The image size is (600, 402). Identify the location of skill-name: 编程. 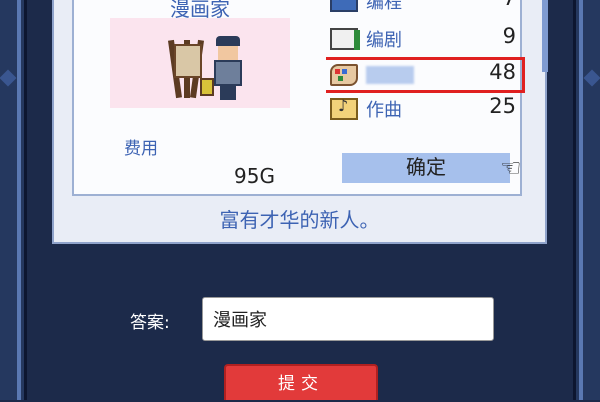
(384, 6).